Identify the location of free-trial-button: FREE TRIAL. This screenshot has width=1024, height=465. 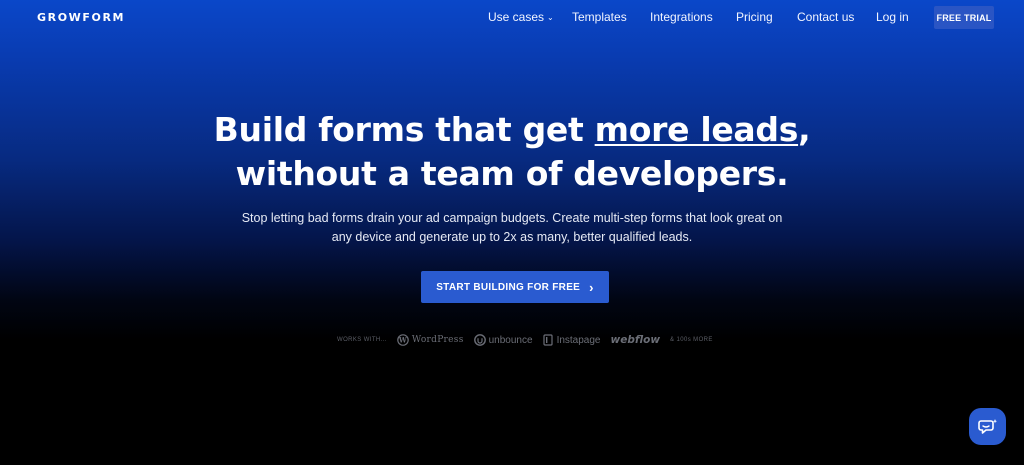
(964, 17).